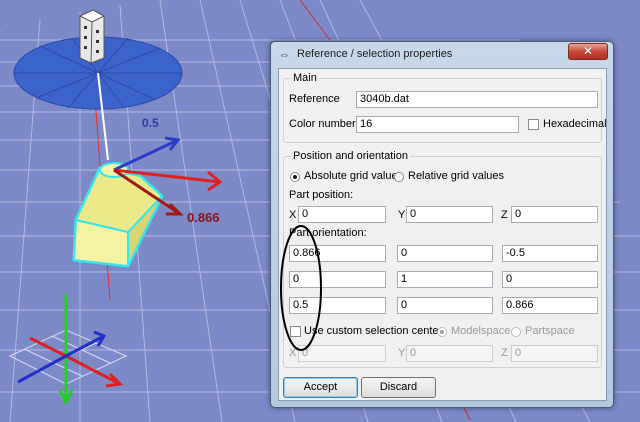 Image resolution: width=640 pixels, height=422 pixels. I want to click on move-arrows-icon: ⇔, so click(284, 55).